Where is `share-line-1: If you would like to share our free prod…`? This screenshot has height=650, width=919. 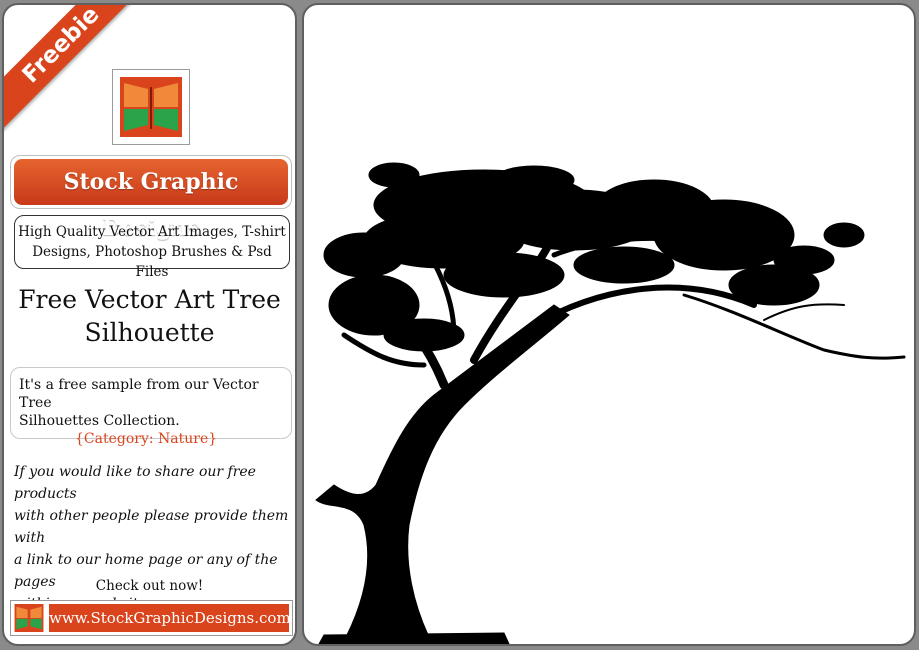 share-line-1: If you would like to share our free prod… is located at coordinates (135, 483).